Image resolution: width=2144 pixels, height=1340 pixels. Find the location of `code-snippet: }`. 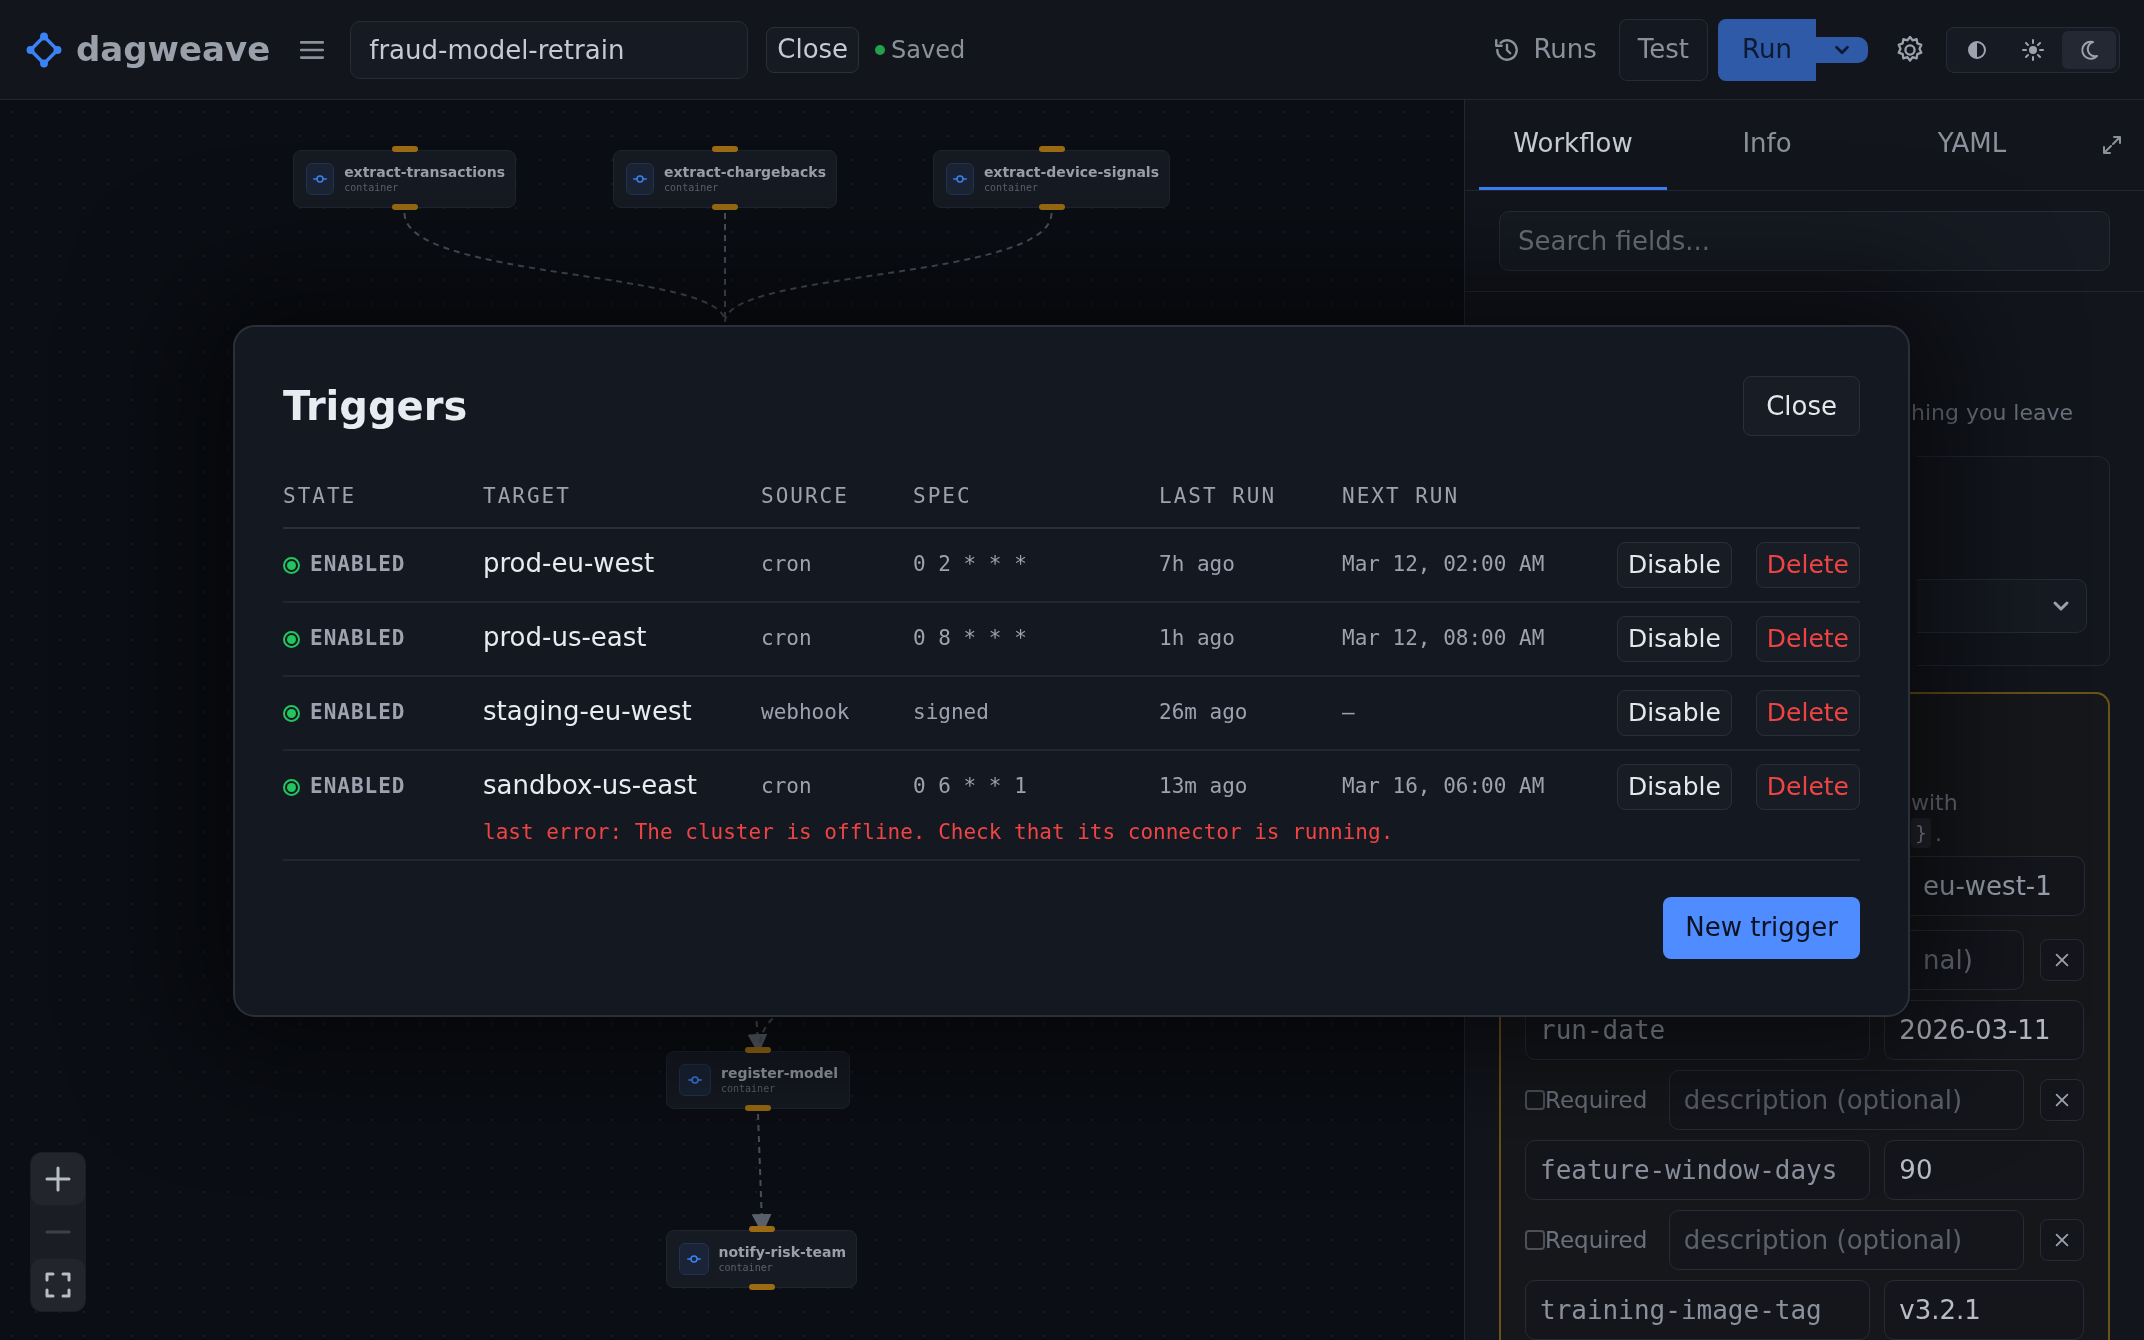

code-snippet: } is located at coordinates (1921, 833).